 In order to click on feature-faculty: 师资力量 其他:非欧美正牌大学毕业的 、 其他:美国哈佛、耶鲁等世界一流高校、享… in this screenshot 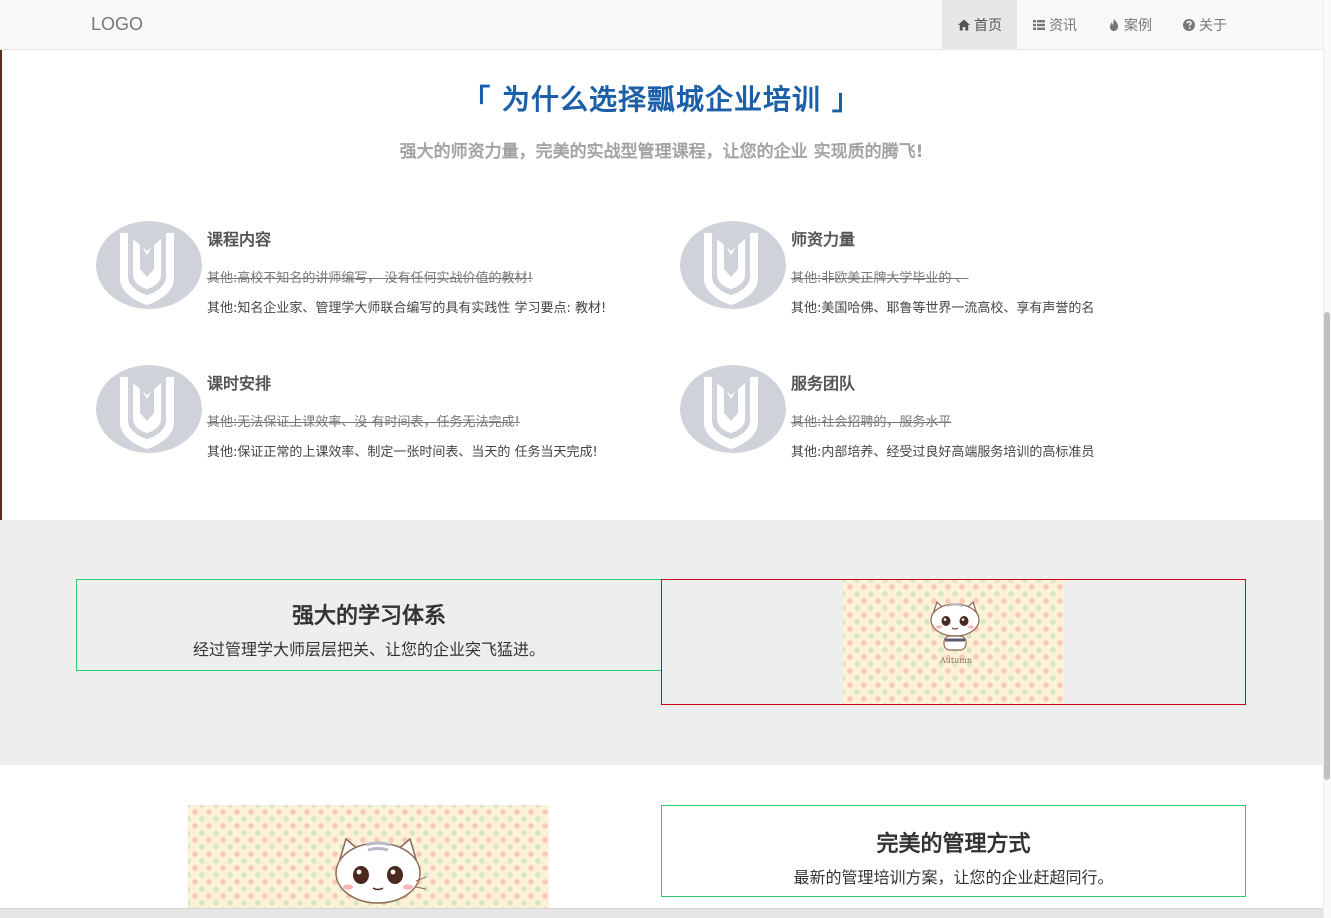, I will do `click(960, 271)`.